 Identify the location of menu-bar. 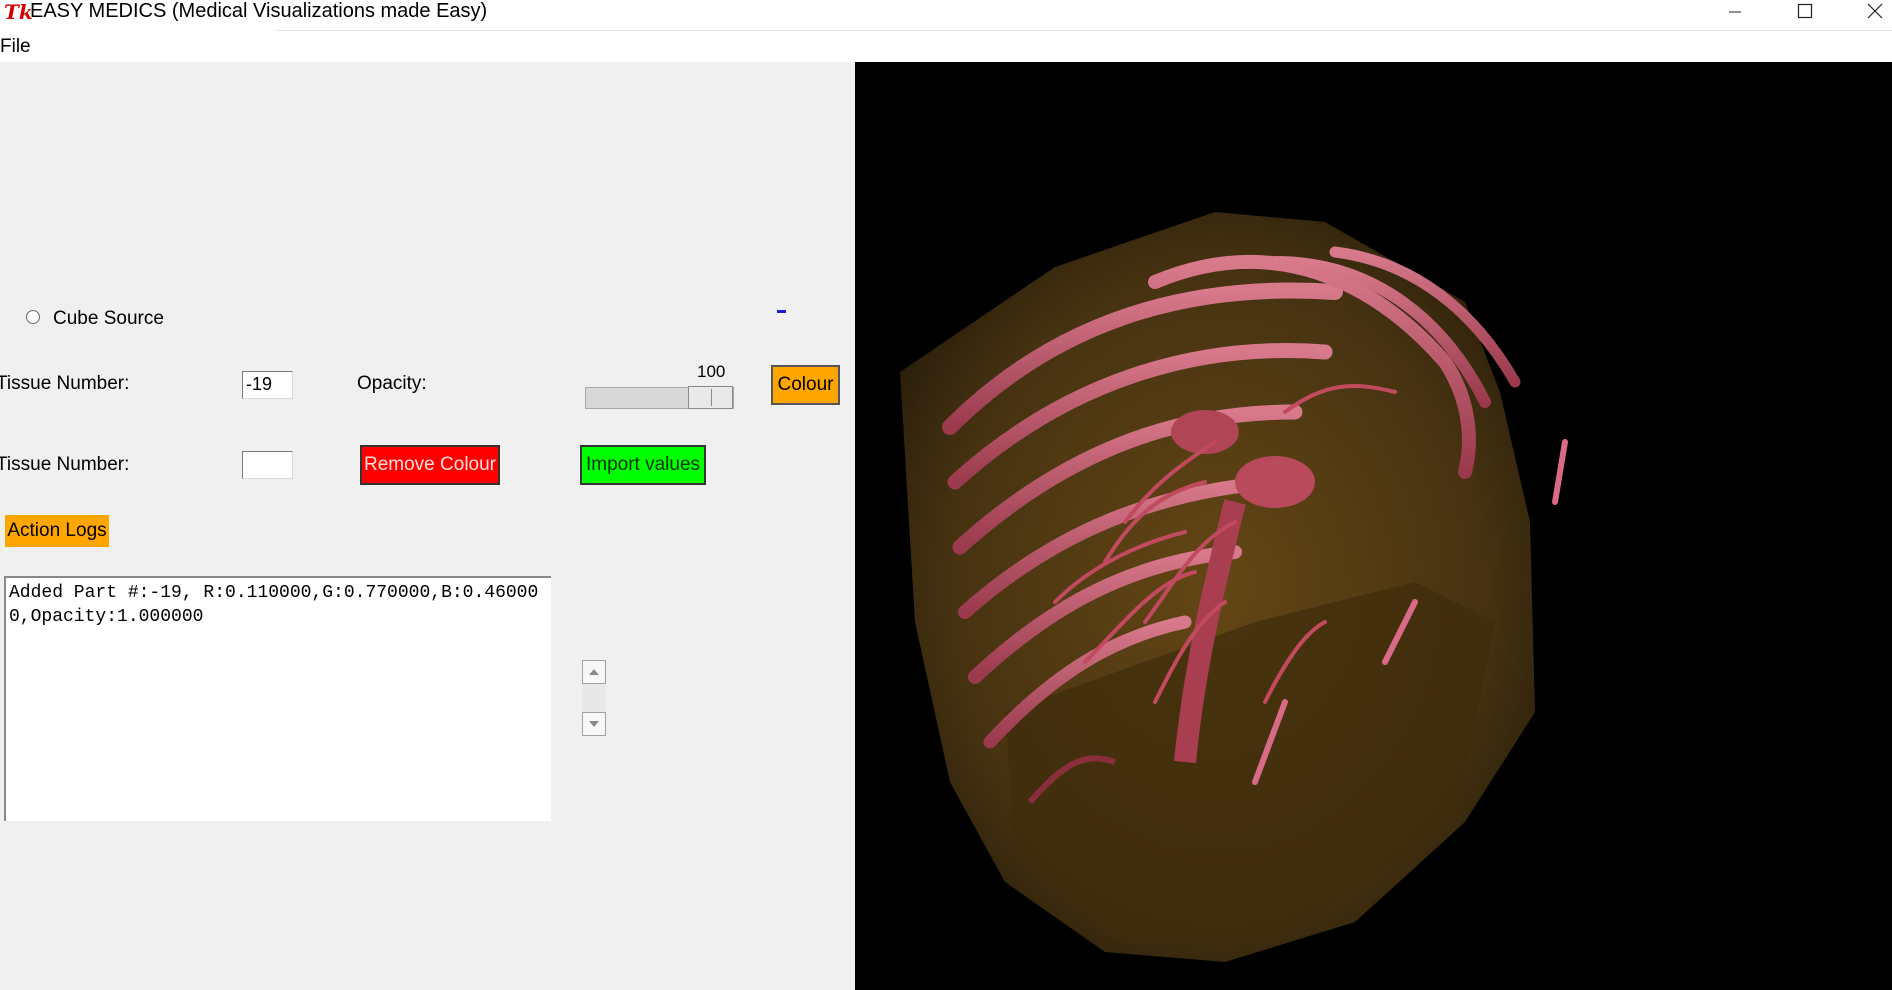
(946, 47).